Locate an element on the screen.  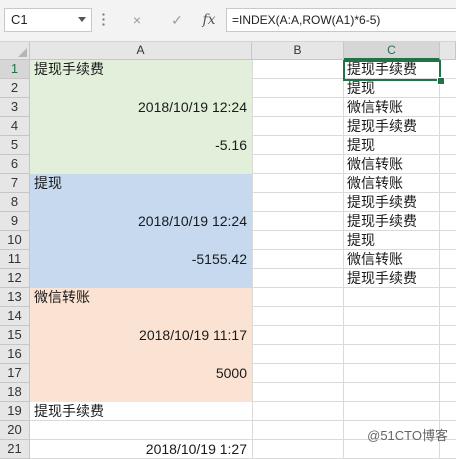
cell-a15: 2018/10/19 11:17 is located at coordinates (141, 335).